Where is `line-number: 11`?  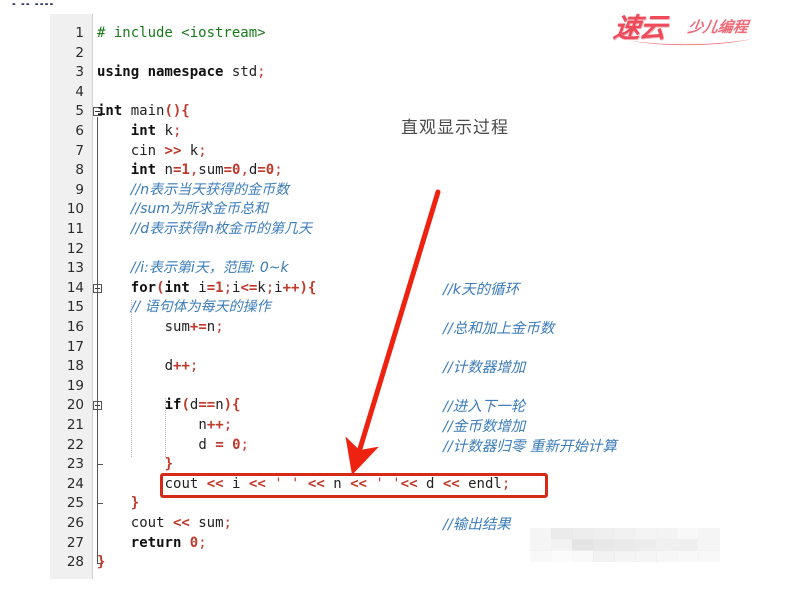 line-number: 11 is located at coordinates (75, 229).